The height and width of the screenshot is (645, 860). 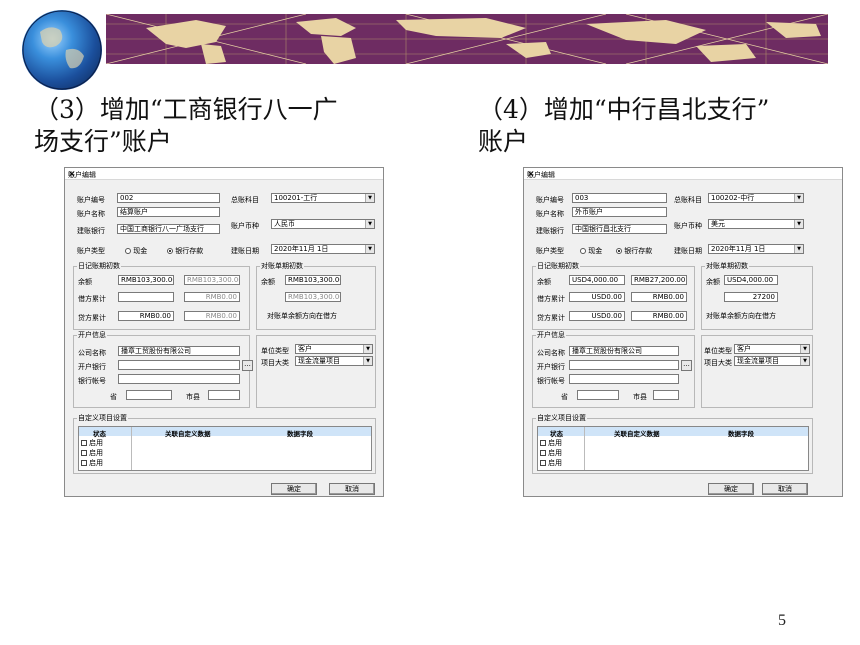 What do you see at coordinates (168, 212) in the screenshot?
I see `account-name-input: 结算账户` at bounding box center [168, 212].